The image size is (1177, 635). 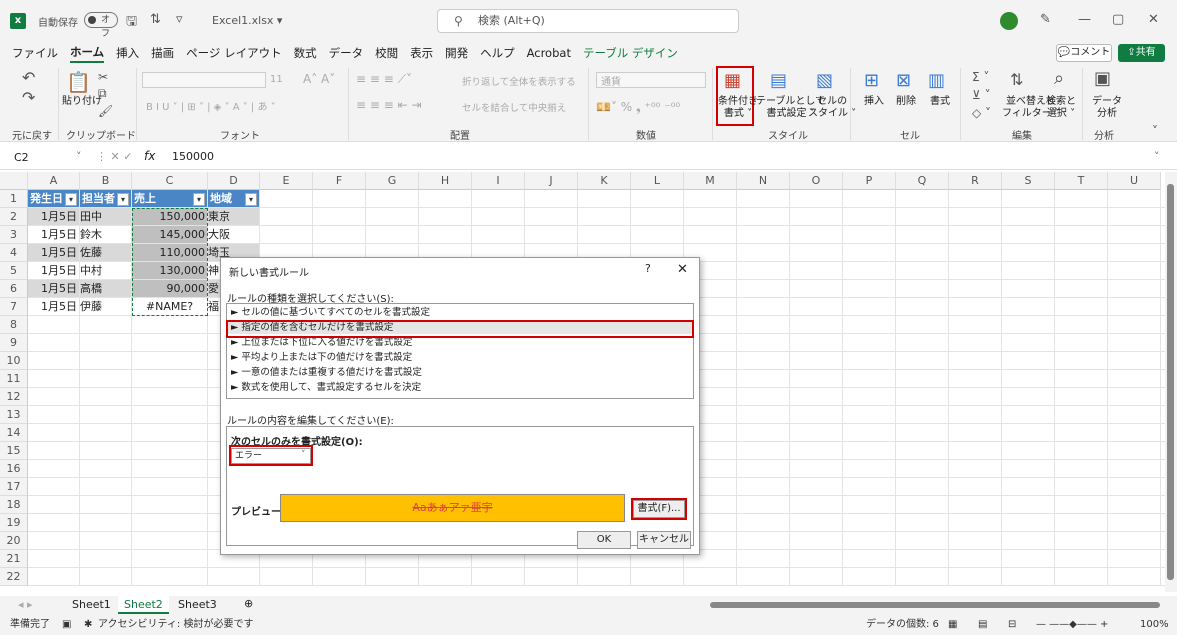 What do you see at coordinates (1061, 108) in the screenshot?
I see `find-select-button: 検索と 選択 ˅` at bounding box center [1061, 108].